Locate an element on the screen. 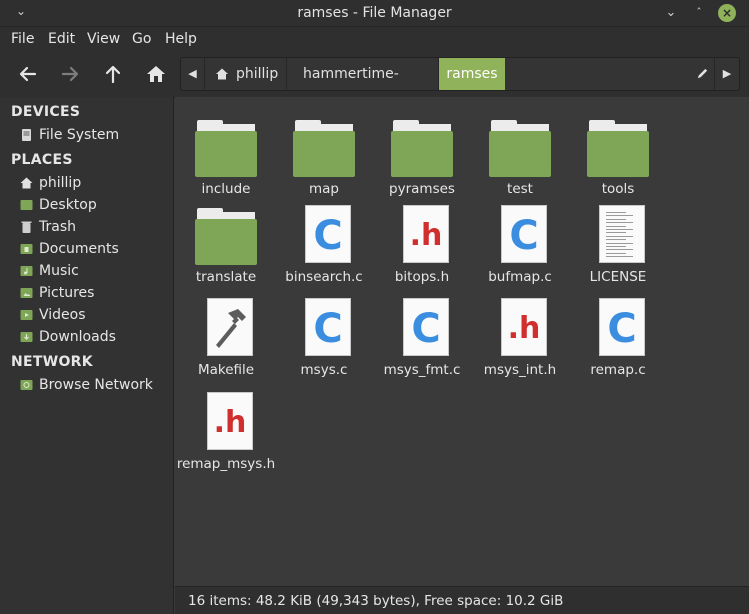  downloads-folder-icon is located at coordinates (26, 337).